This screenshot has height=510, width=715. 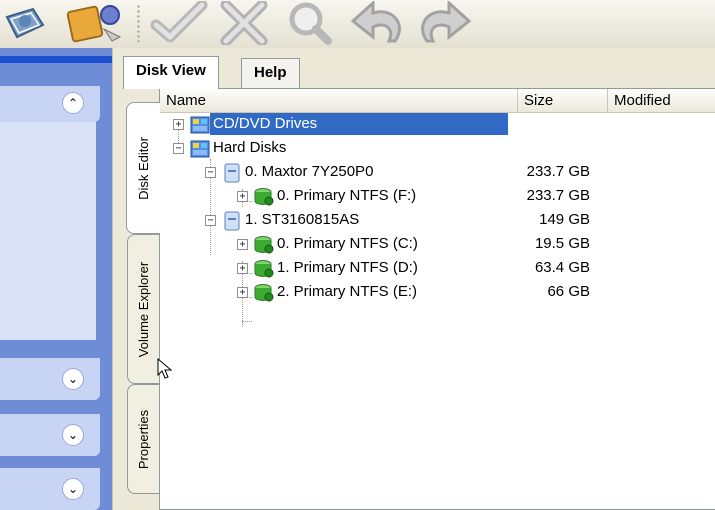 What do you see at coordinates (165, 368) in the screenshot?
I see `mouse-cursor-icon` at bounding box center [165, 368].